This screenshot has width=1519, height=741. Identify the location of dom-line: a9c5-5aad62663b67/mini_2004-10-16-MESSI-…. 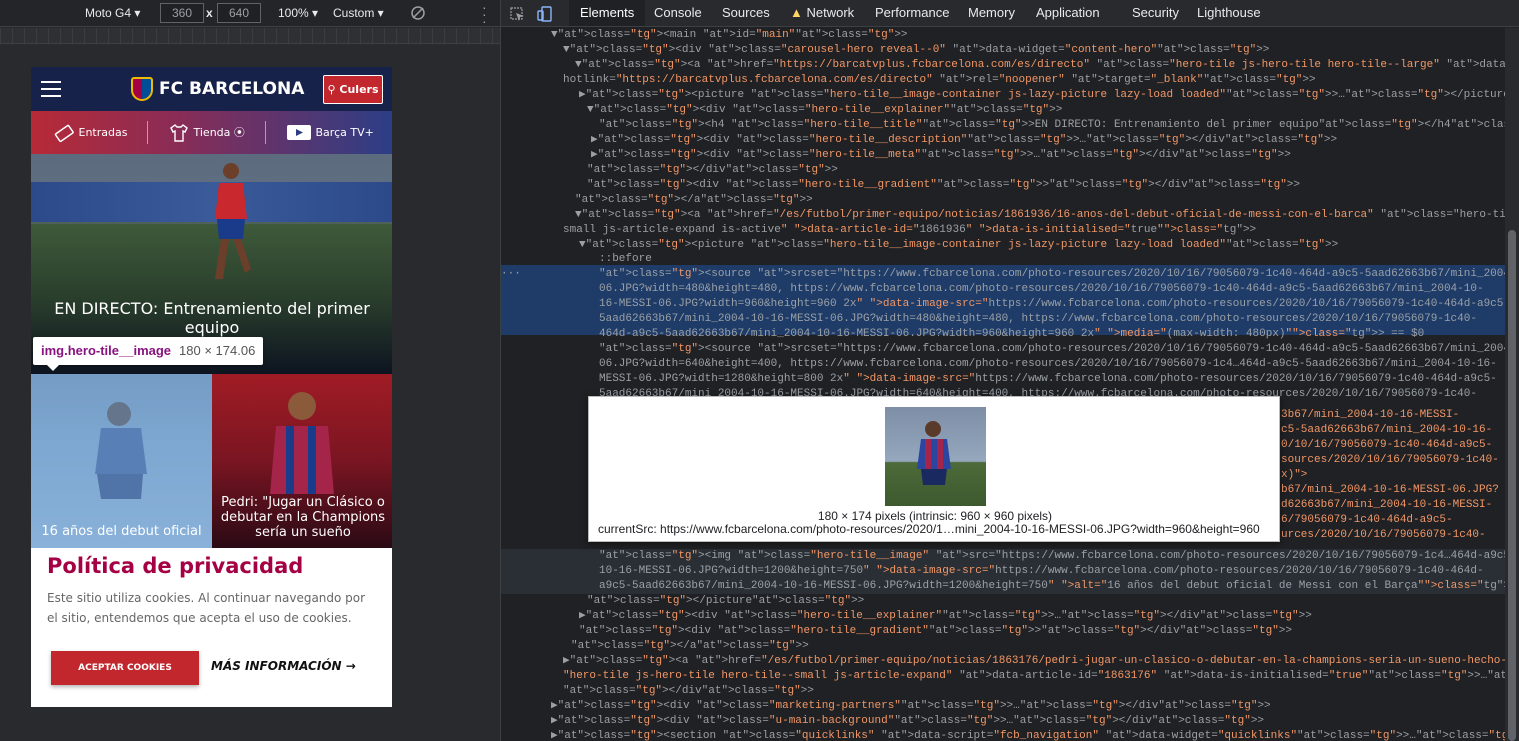
(1052, 586).